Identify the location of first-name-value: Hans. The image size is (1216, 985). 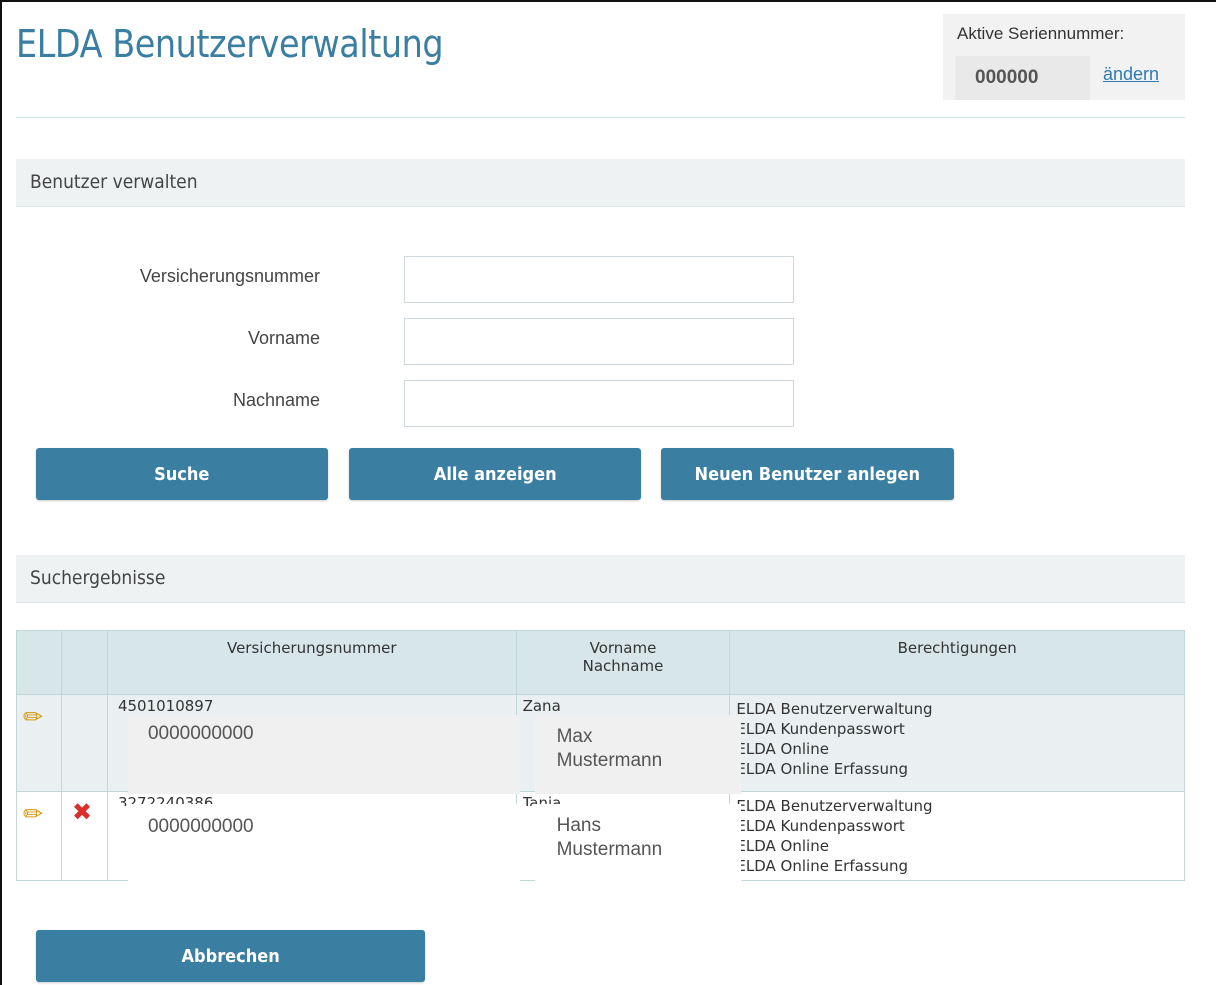
(578, 825).